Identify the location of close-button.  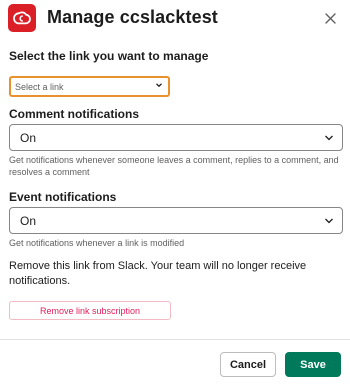
(330, 18).